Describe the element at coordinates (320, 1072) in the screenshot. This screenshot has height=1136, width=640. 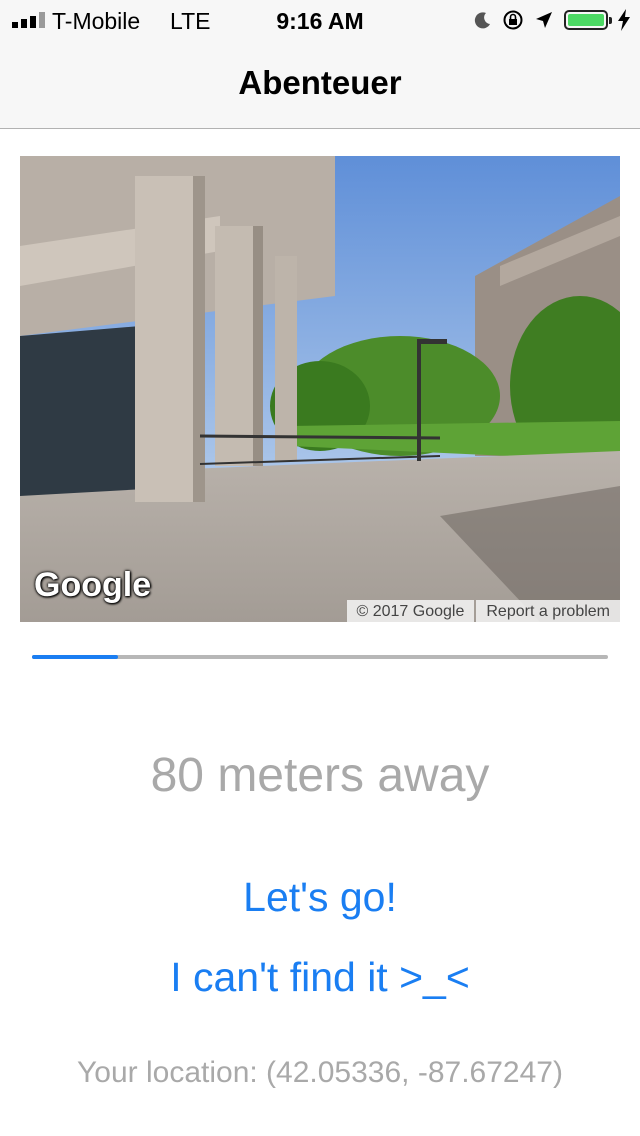
I see `location-label: Your location: (42.05336, -87.67247)` at that location.